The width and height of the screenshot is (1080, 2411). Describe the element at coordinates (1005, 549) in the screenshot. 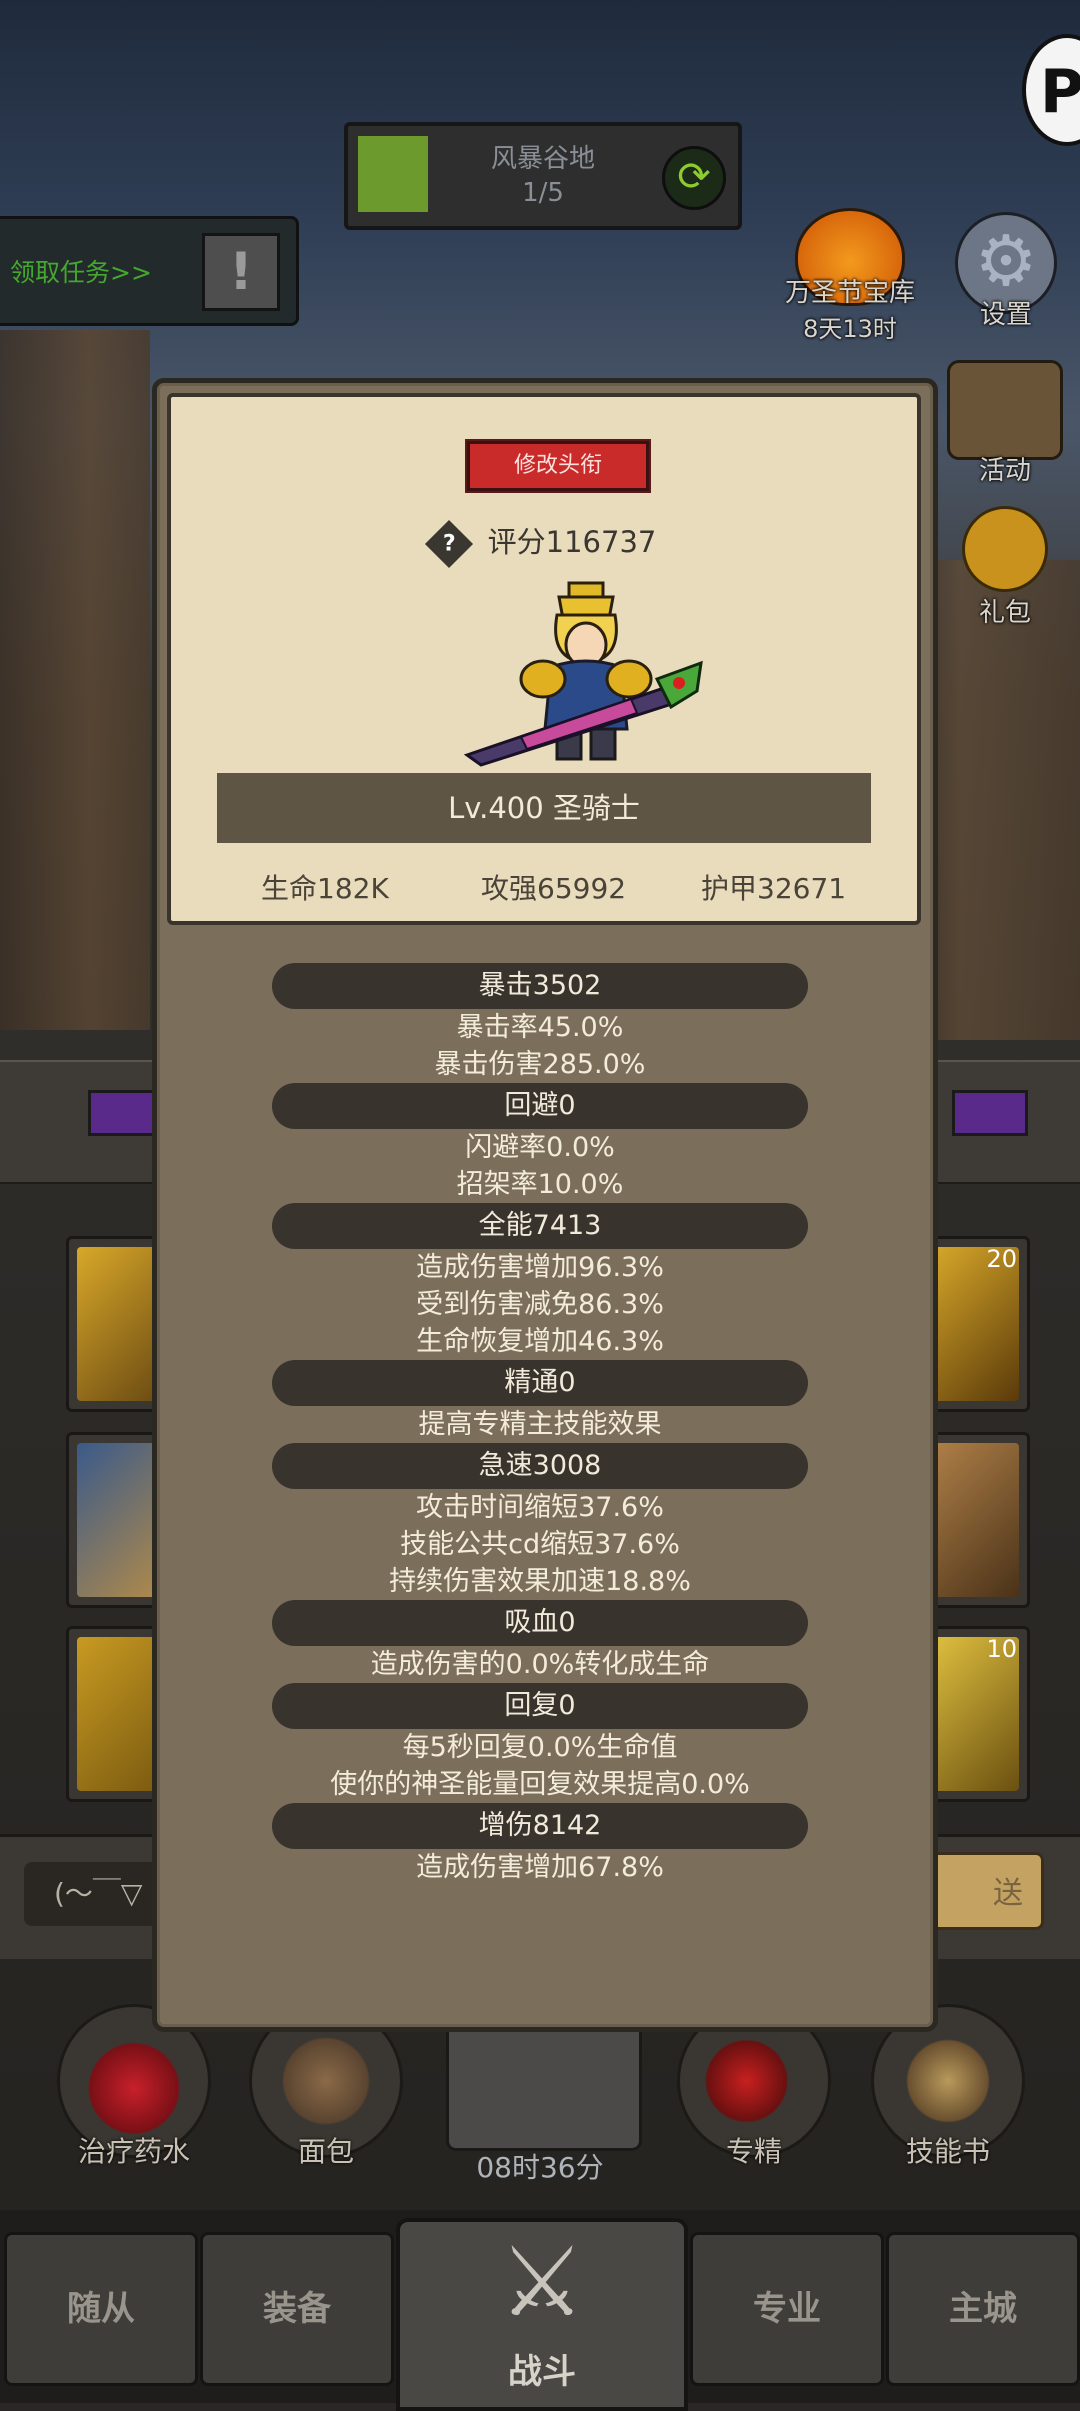

I see `gift-icon` at that location.